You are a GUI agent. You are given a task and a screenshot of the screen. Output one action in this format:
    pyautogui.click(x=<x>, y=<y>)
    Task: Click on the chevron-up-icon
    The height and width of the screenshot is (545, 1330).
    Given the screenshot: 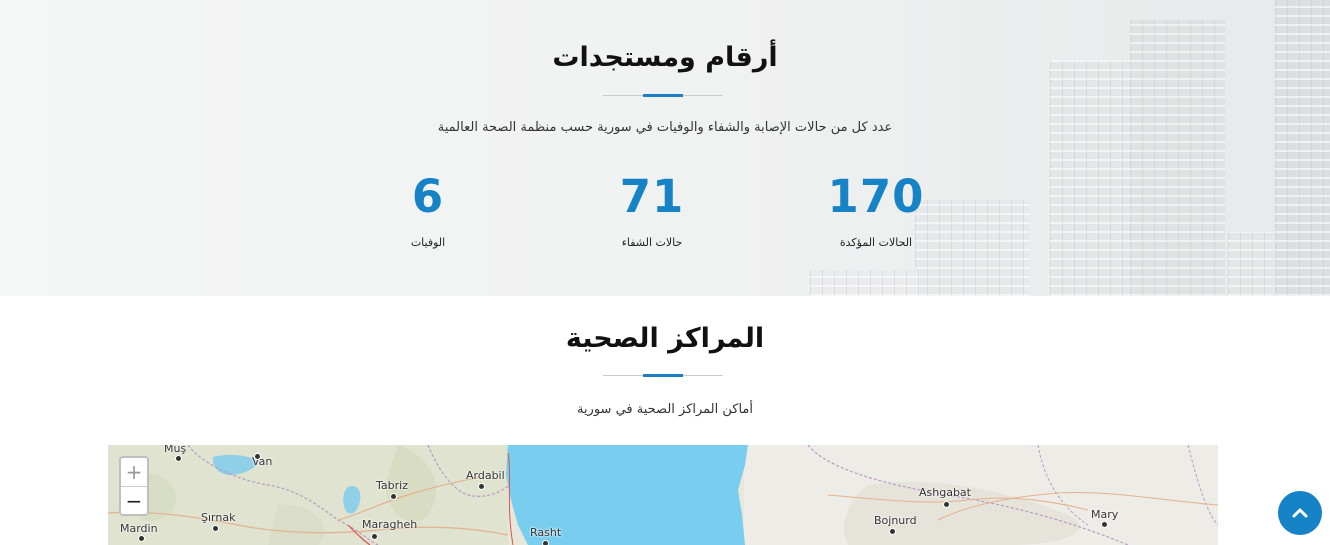 What is the action you would take?
    pyautogui.click(x=1300, y=513)
    